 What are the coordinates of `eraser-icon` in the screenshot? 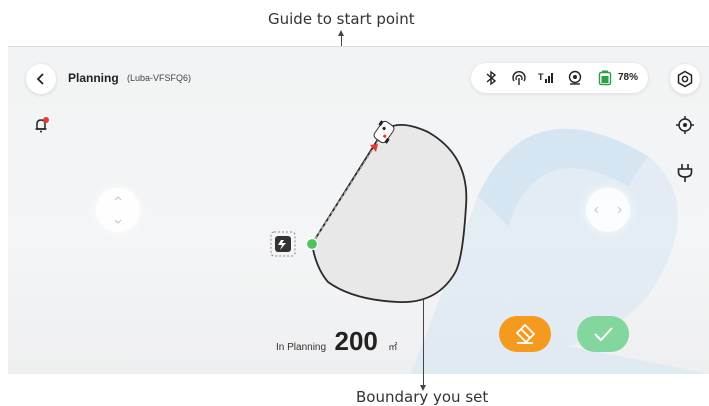 It's located at (525, 333).